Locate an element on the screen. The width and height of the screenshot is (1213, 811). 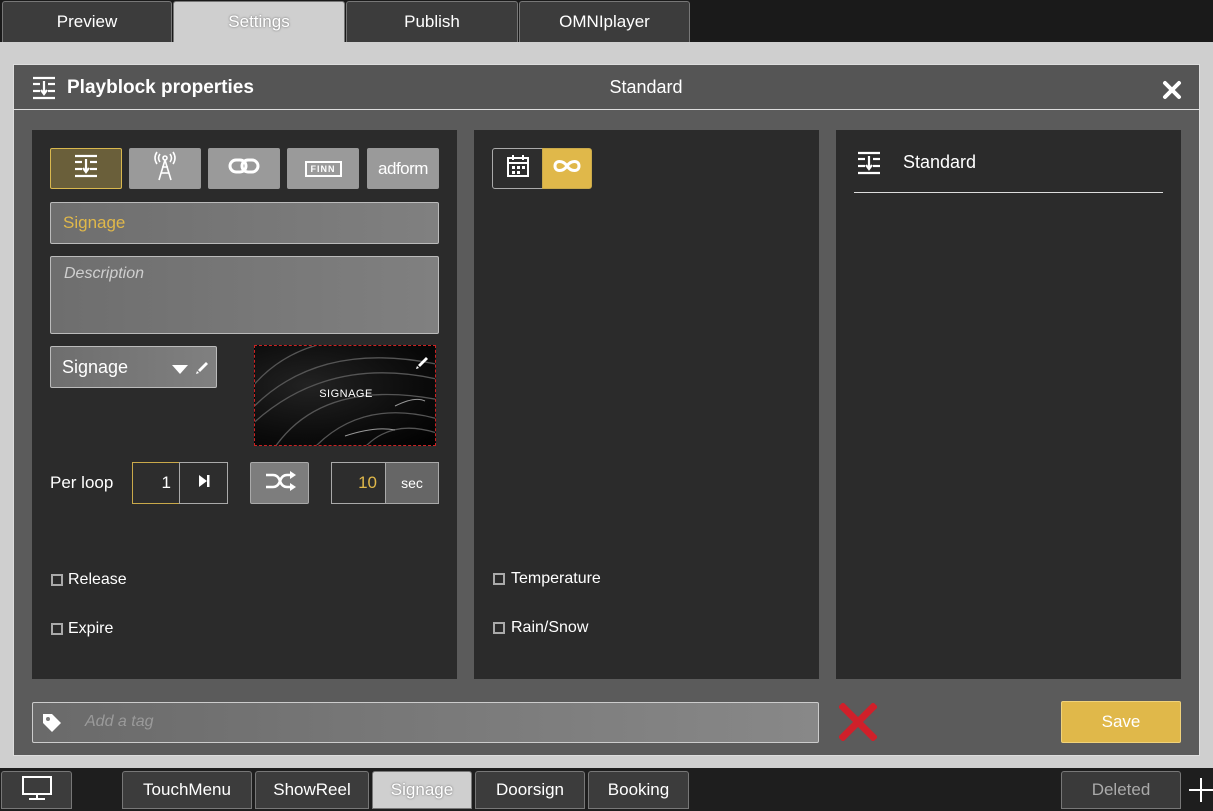
shuffle-icon is located at coordinates (280, 483).